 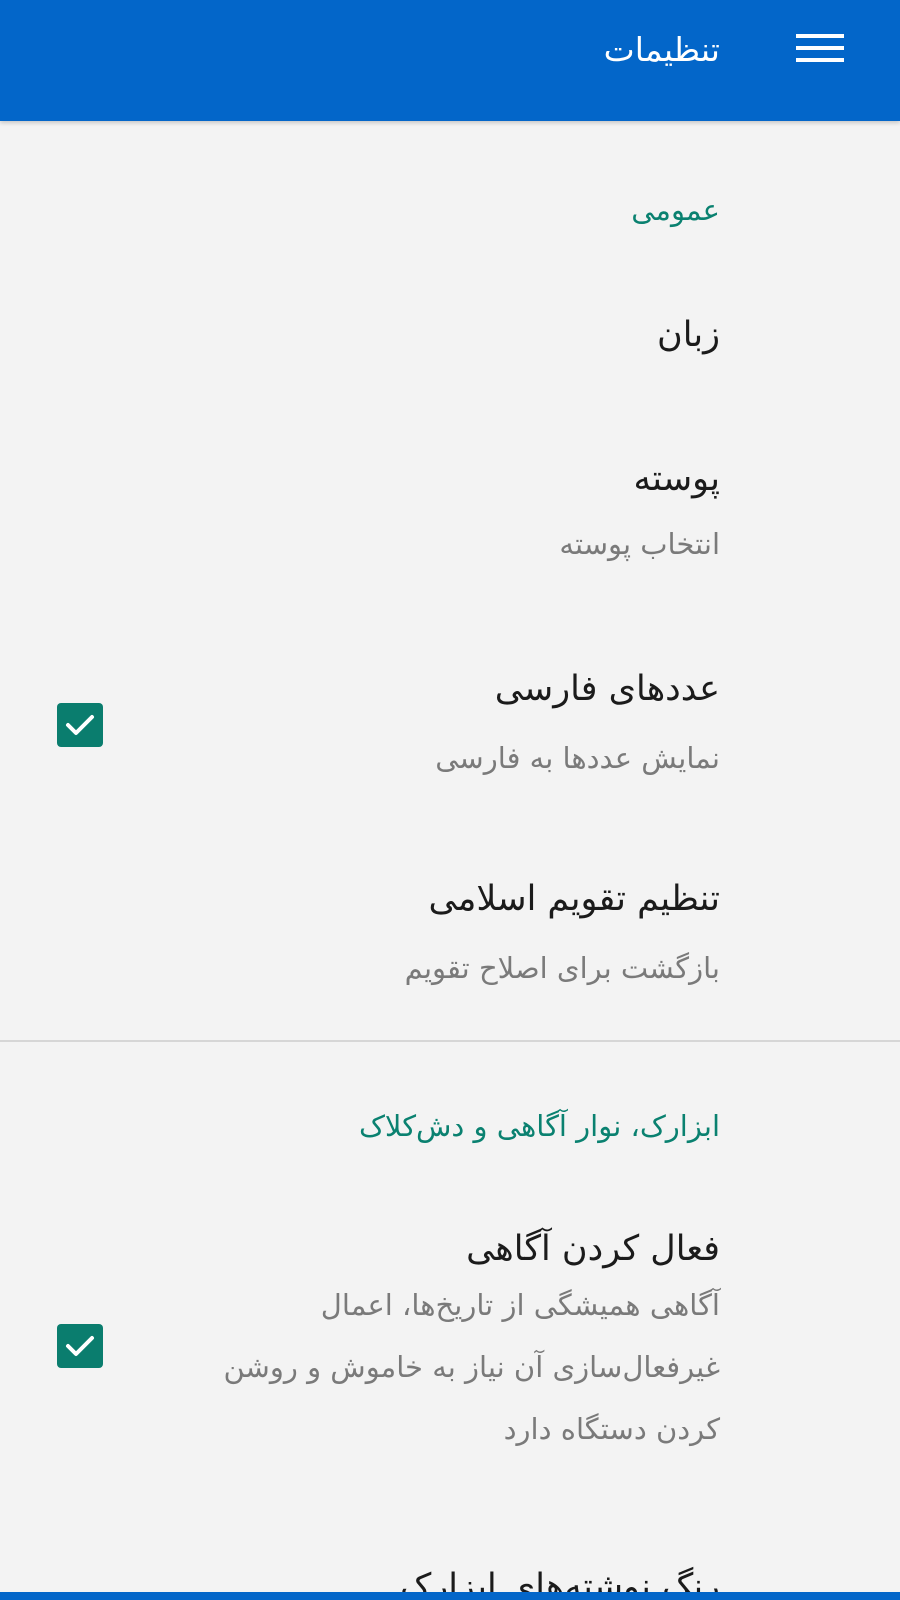 I want to click on pref-persian-digits-summary: نمایش عددها به فارسی, so click(x=577, y=758).